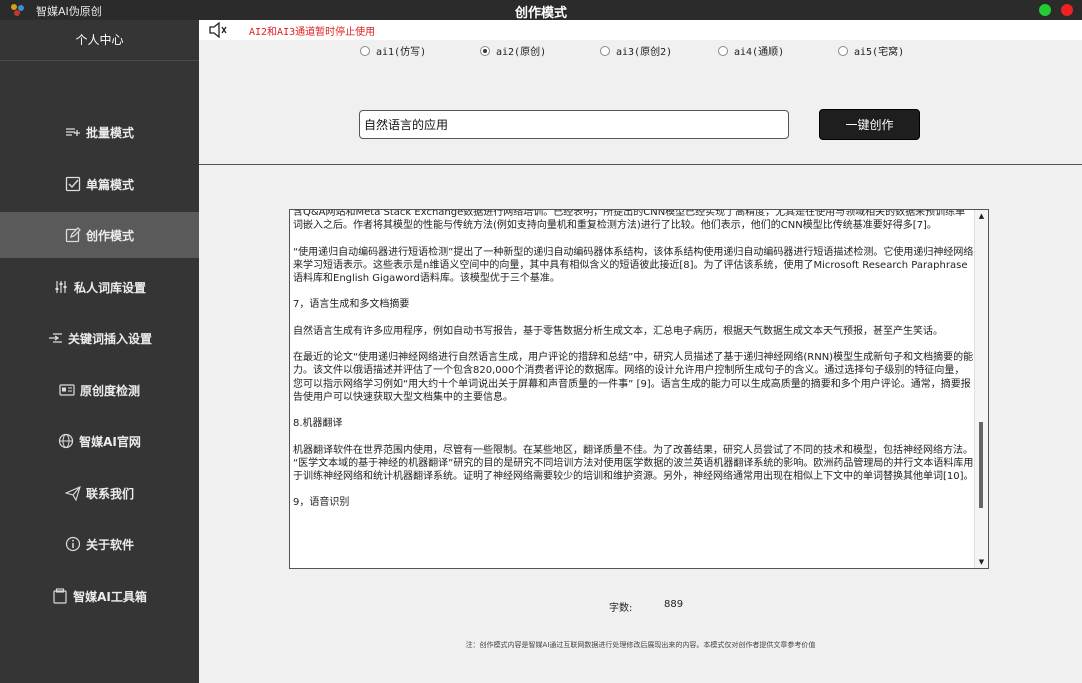  I want to click on insert-icon, so click(55, 338).